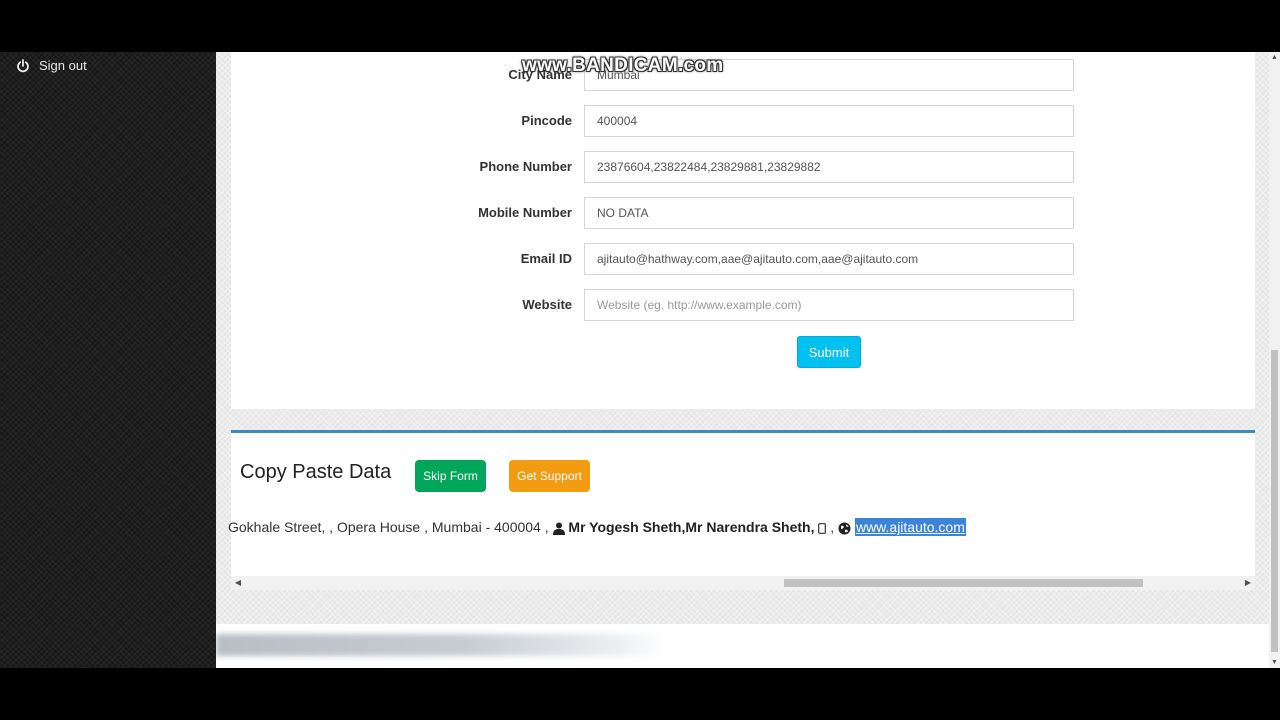  I want to click on phone-label: Phone Number, so click(525, 166).